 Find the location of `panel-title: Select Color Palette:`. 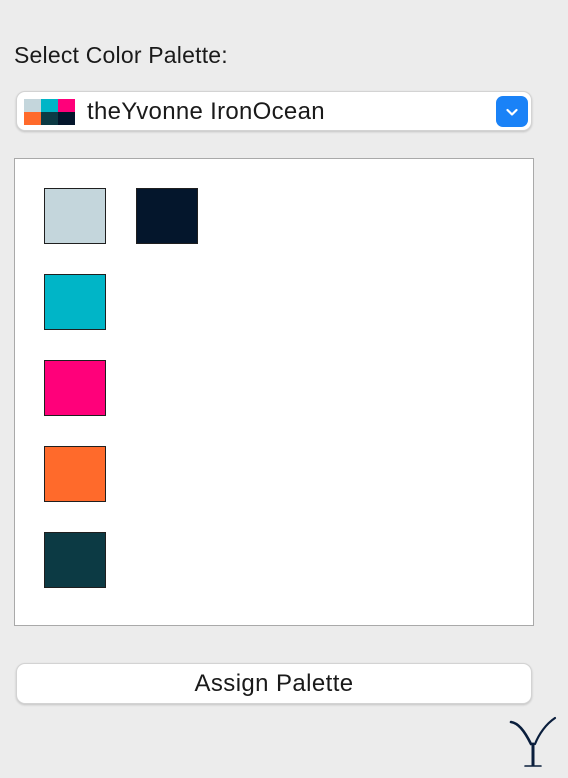

panel-title: Select Color Palette: is located at coordinates (121, 55).